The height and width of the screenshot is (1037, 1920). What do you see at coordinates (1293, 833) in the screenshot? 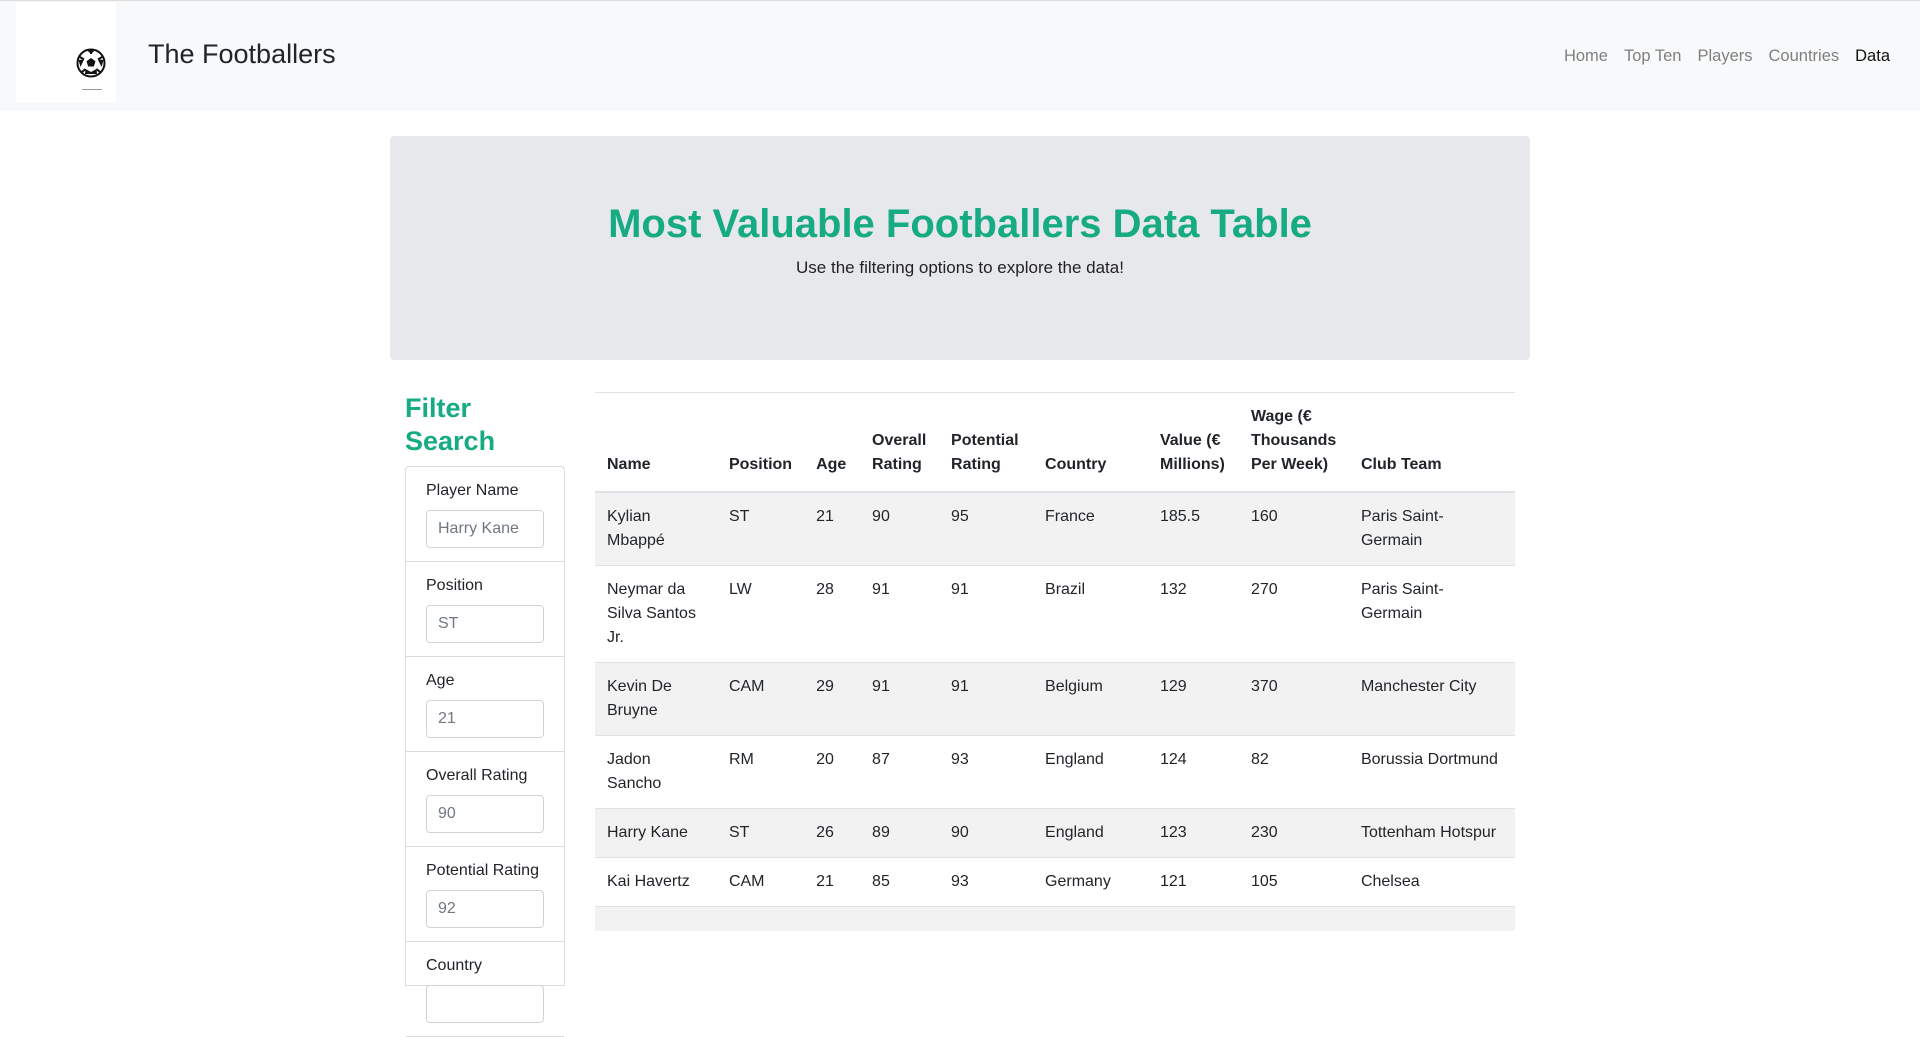
I see `table-cell: 230` at bounding box center [1293, 833].